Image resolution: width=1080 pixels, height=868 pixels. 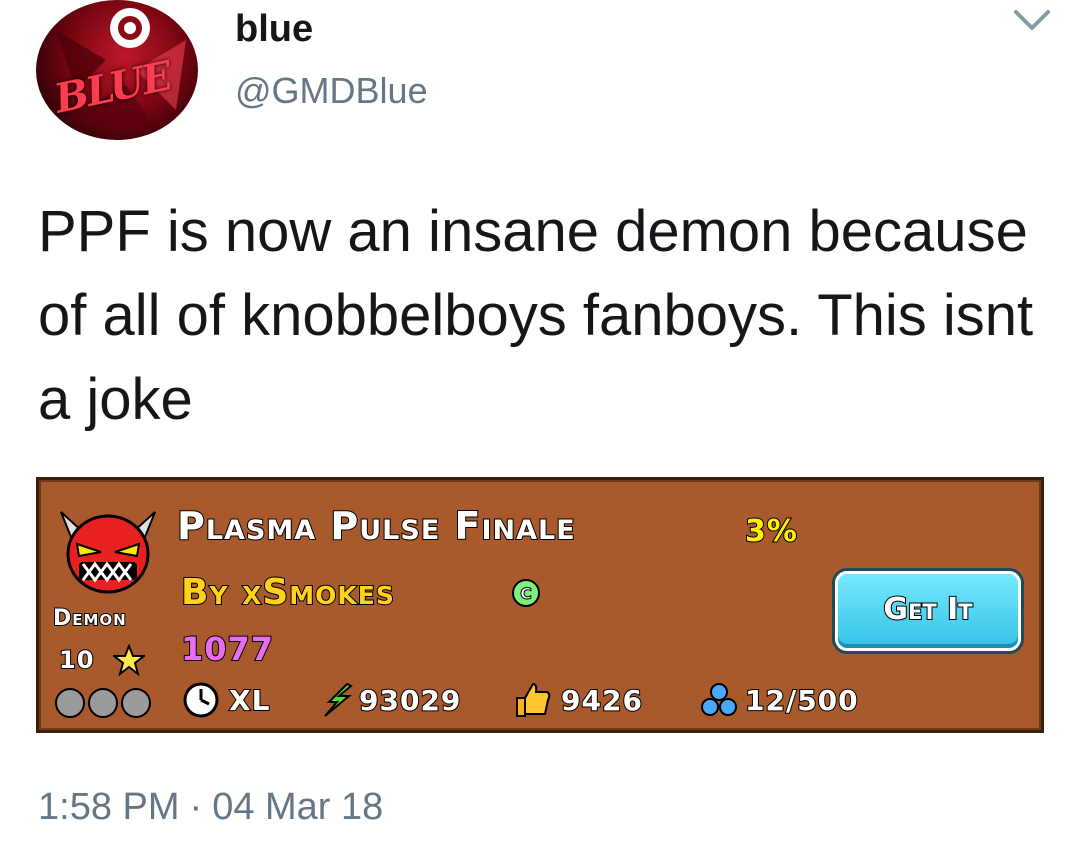 What do you see at coordinates (249, 700) in the screenshot?
I see `level-length: XL` at bounding box center [249, 700].